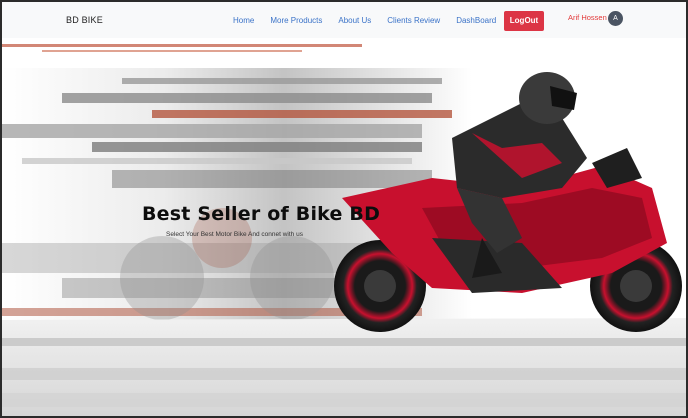  Describe the element at coordinates (354, 20) in the screenshot. I see `nav-link-about-us: About Us` at that location.